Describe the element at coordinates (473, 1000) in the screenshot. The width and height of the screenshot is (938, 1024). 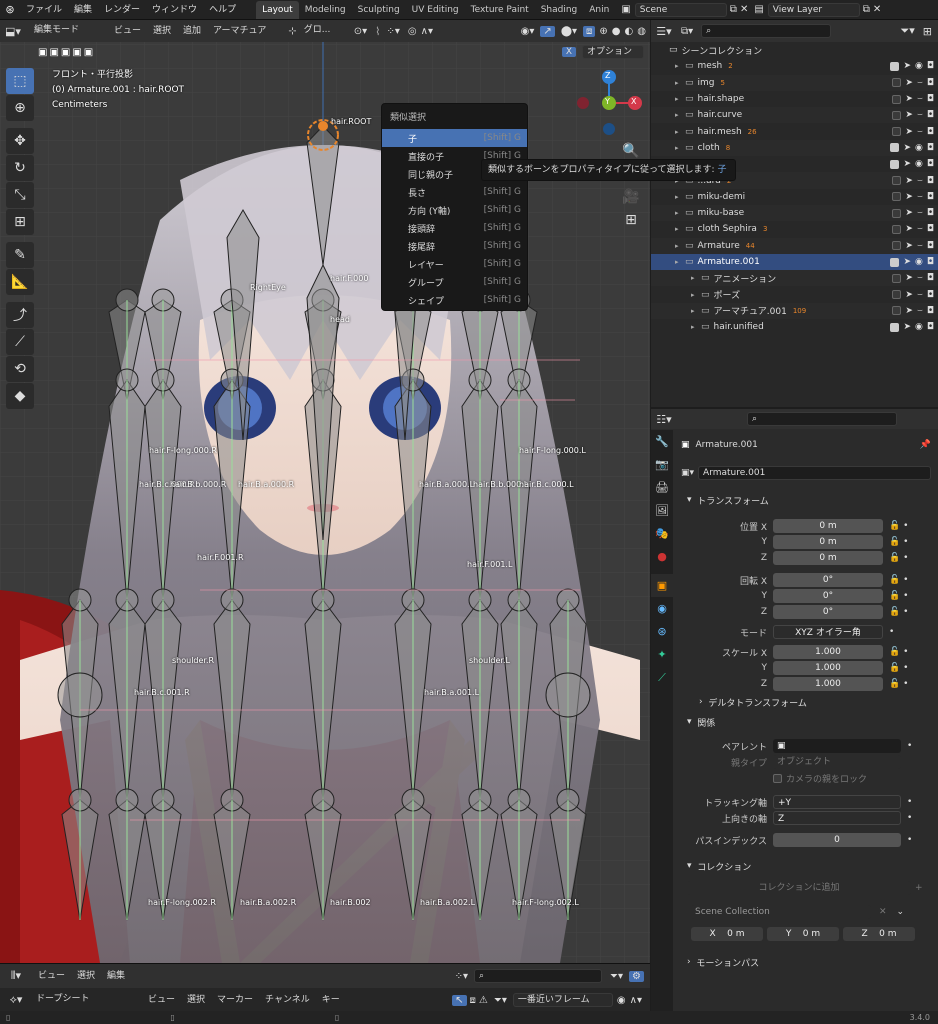
I see `show-hidden-icon: ⧈` at that location.